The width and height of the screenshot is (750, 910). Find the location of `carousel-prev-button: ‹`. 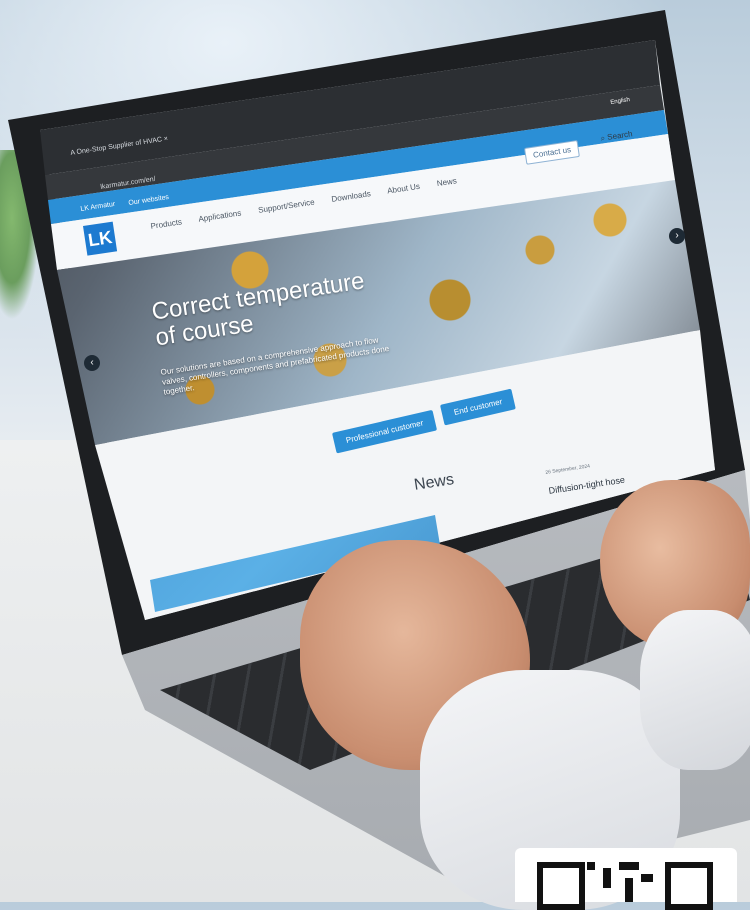

carousel-prev-button: ‹ is located at coordinates (92, 363).